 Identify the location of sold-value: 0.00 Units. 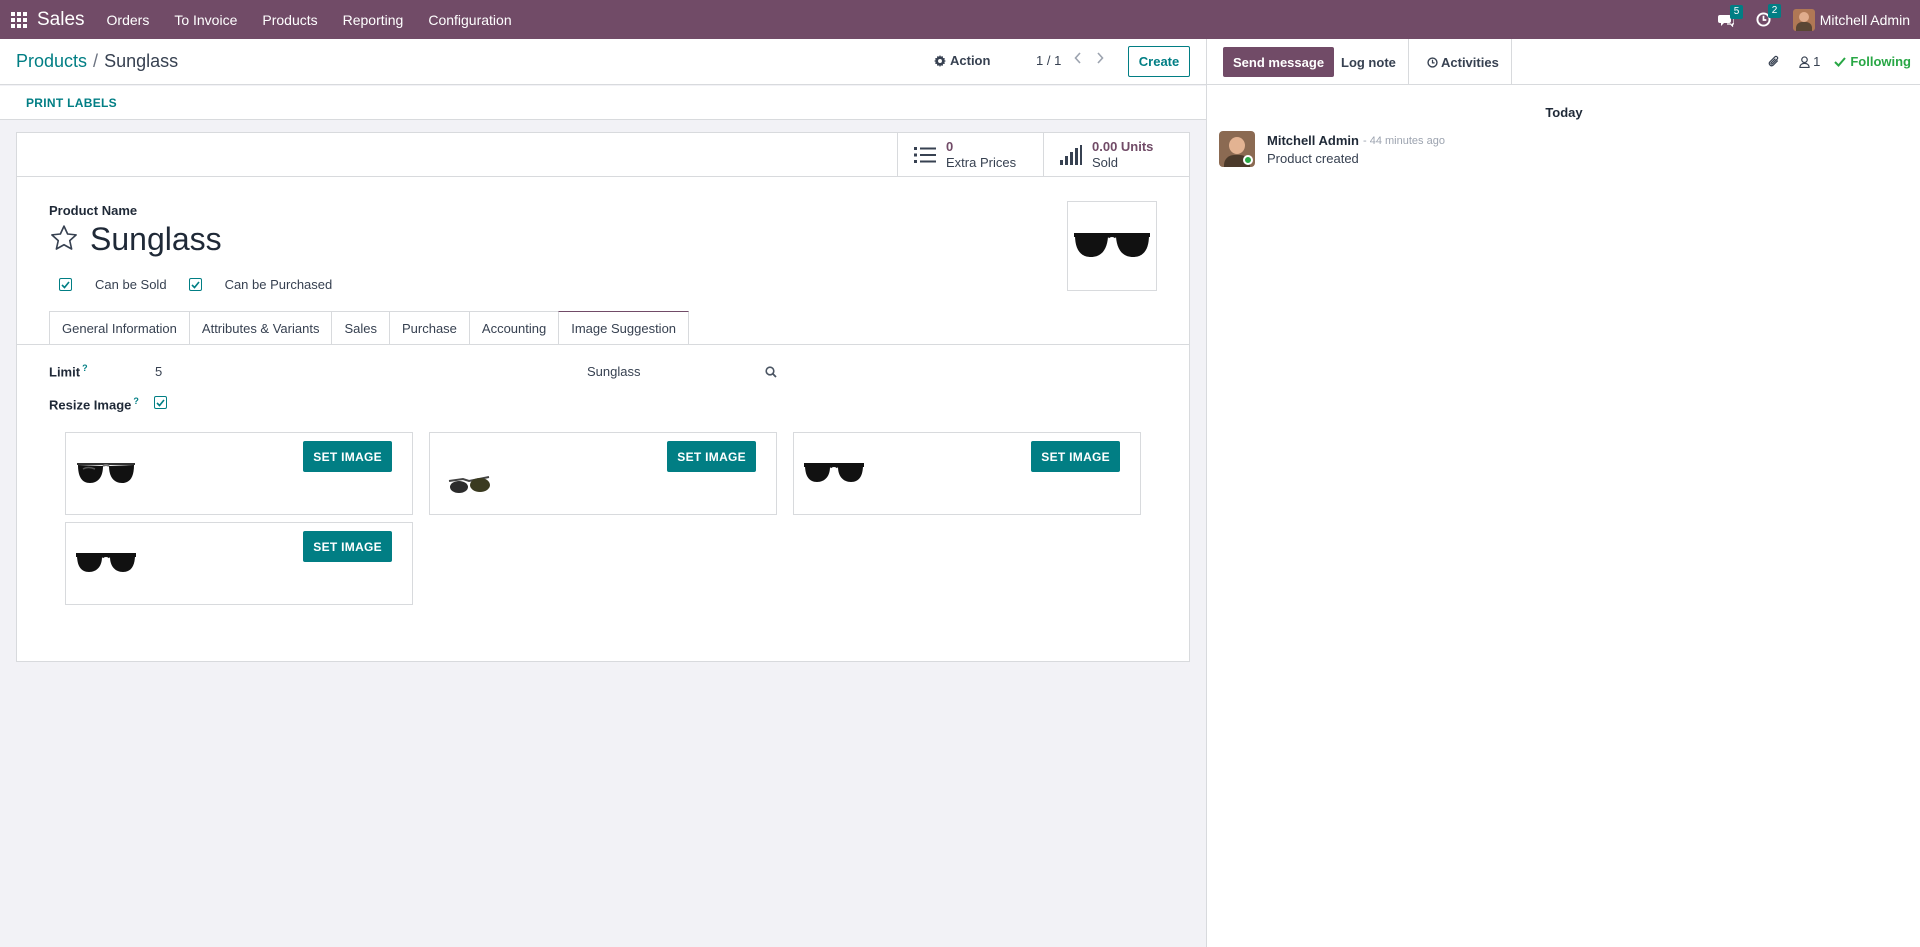
(1123, 146).